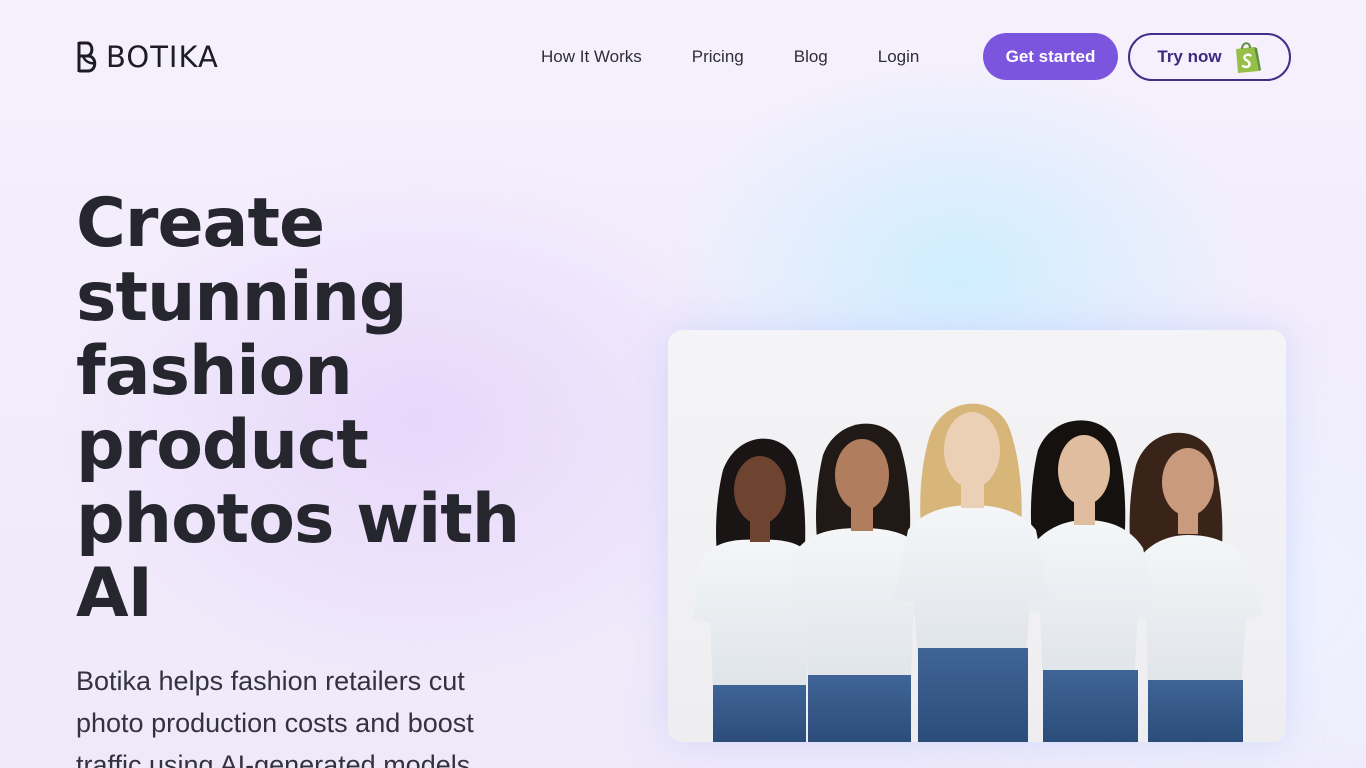  I want to click on hero-subtitle-line: Botika helps fashion retailers cut, so click(270, 681).